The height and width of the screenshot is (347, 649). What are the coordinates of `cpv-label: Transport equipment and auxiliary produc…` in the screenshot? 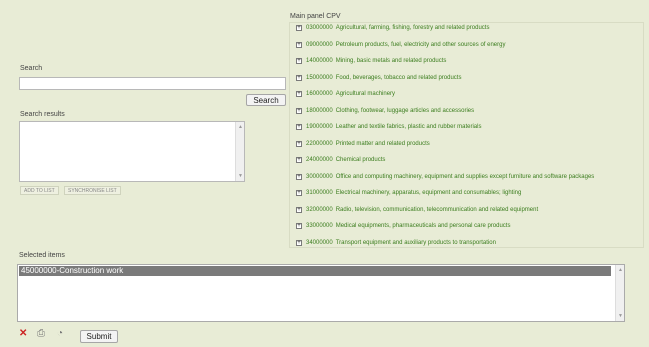 It's located at (416, 243).